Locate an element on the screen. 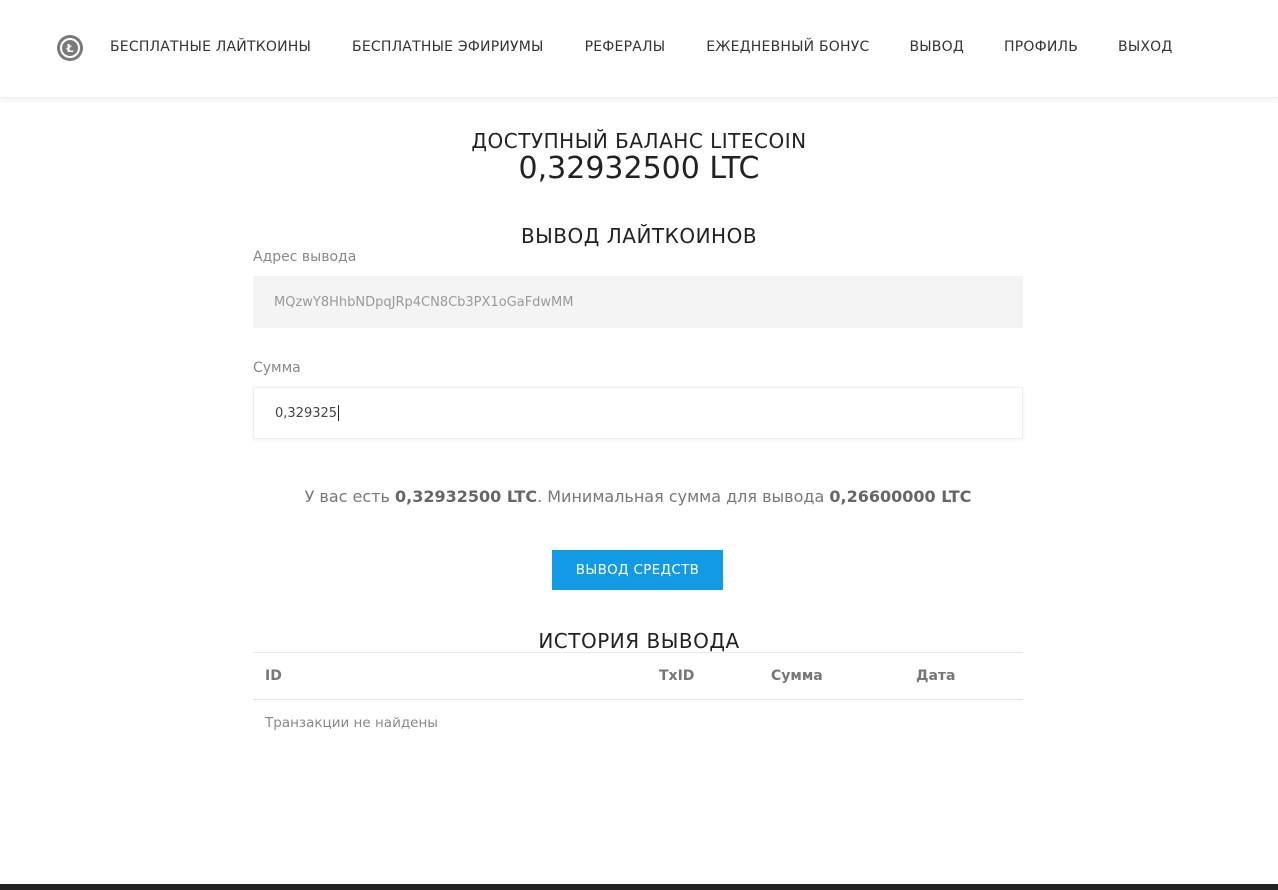  address-field: MQzwY8HhbNDpqJRp4CN8Cb3PX1oGaFdwMM is located at coordinates (638, 302).